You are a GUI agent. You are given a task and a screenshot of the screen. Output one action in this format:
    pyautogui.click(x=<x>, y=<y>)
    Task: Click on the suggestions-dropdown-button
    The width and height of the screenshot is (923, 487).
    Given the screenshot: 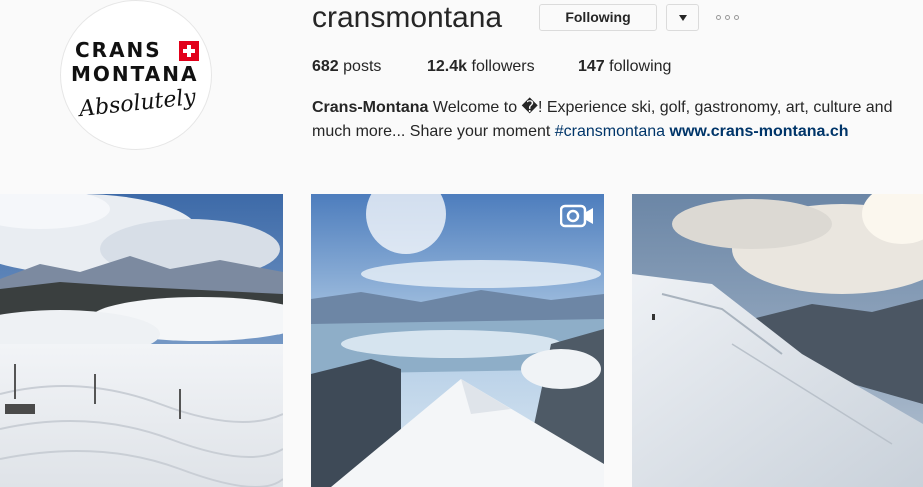 What is the action you would take?
    pyautogui.click(x=682, y=17)
    